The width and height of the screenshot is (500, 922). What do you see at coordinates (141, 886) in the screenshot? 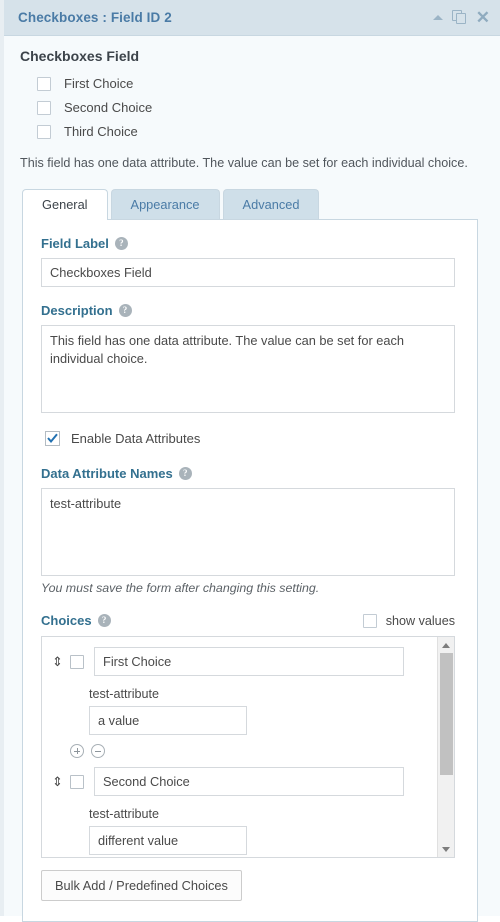
I see `bulk-add-button: Bulk Add / Predefined Choices` at bounding box center [141, 886].